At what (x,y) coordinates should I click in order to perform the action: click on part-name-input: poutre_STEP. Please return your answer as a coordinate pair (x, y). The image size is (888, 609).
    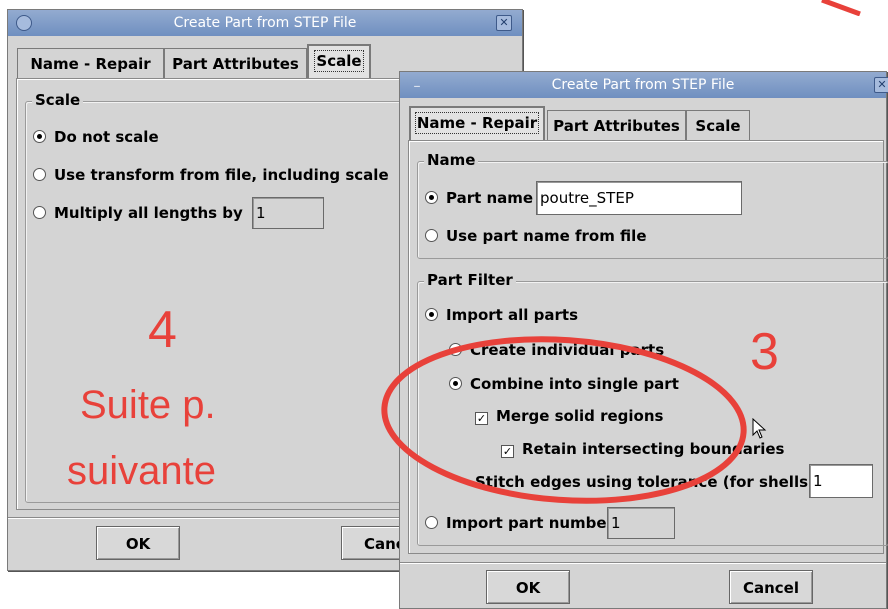
    Looking at the image, I should click on (639, 198).